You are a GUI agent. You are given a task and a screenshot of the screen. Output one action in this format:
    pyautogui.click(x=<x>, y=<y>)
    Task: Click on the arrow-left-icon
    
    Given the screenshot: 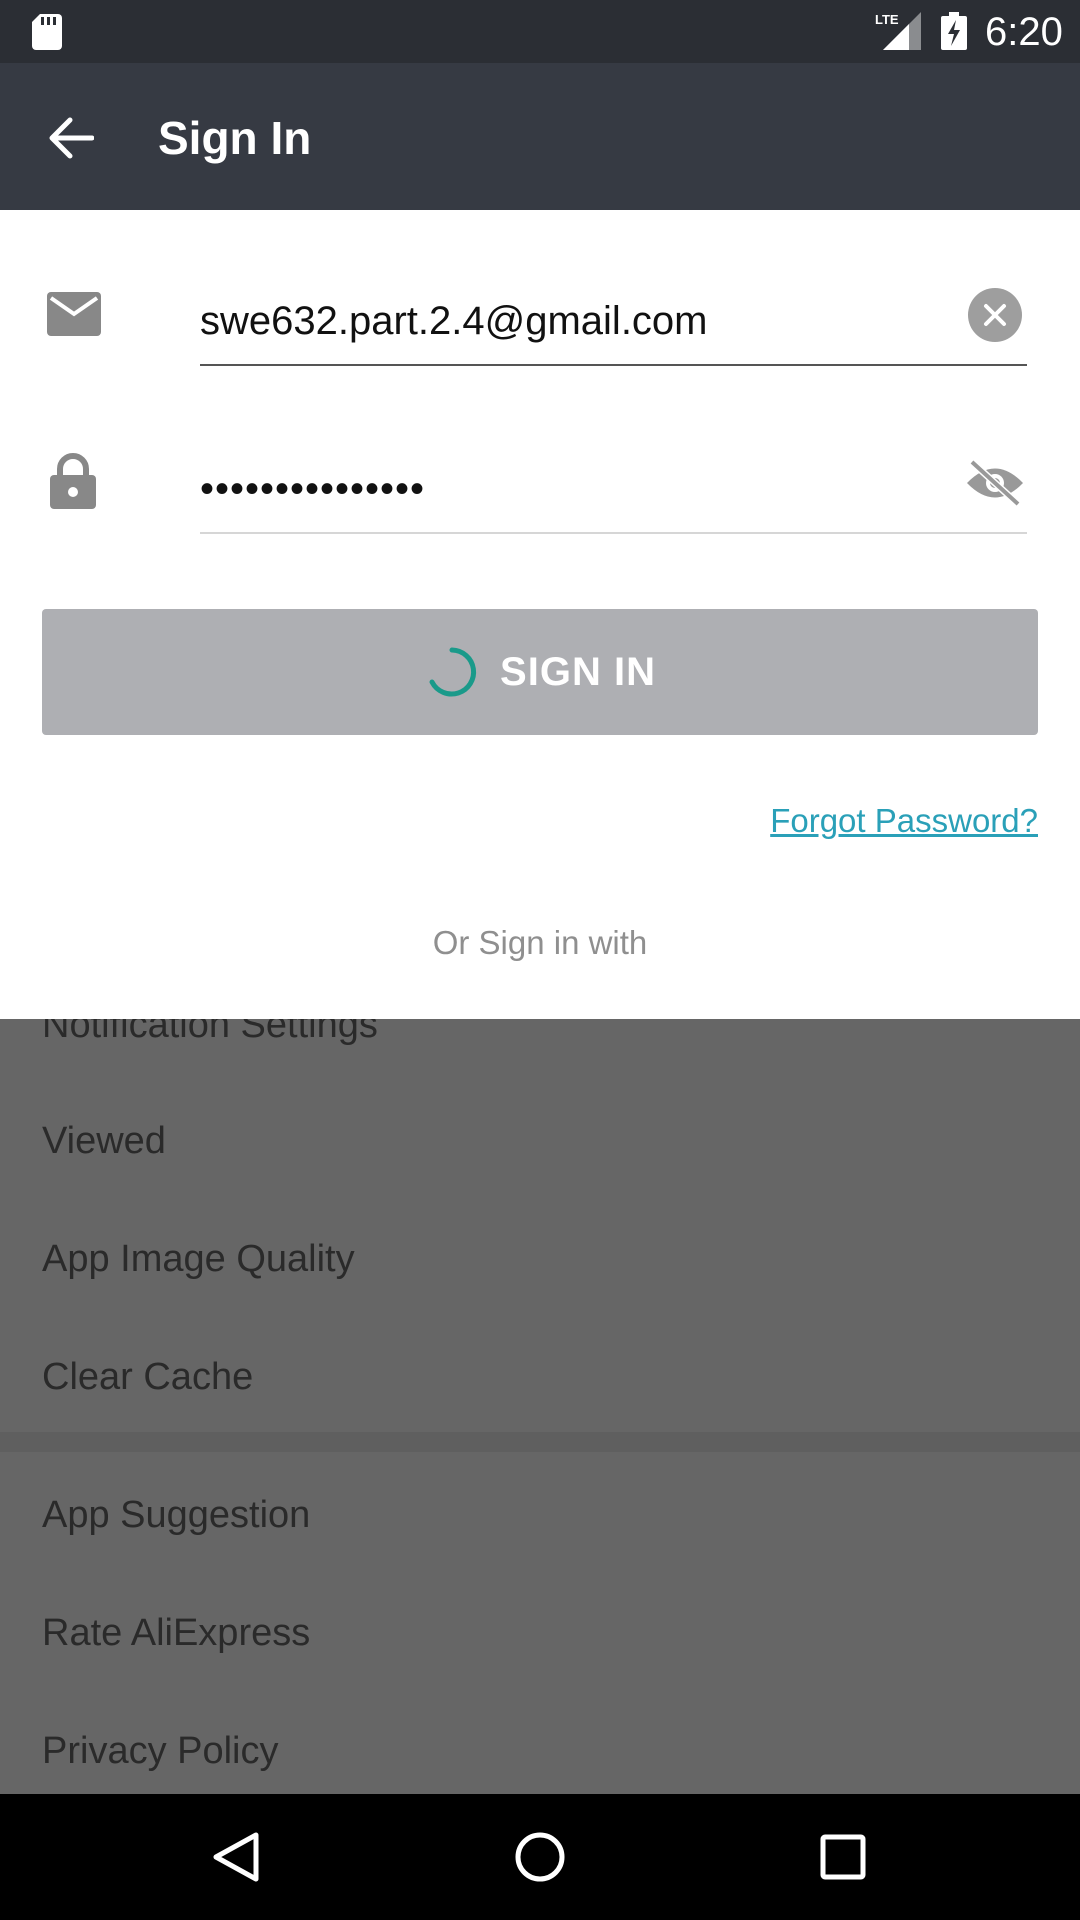 What is the action you would take?
    pyautogui.click(x=71, y=138)
    